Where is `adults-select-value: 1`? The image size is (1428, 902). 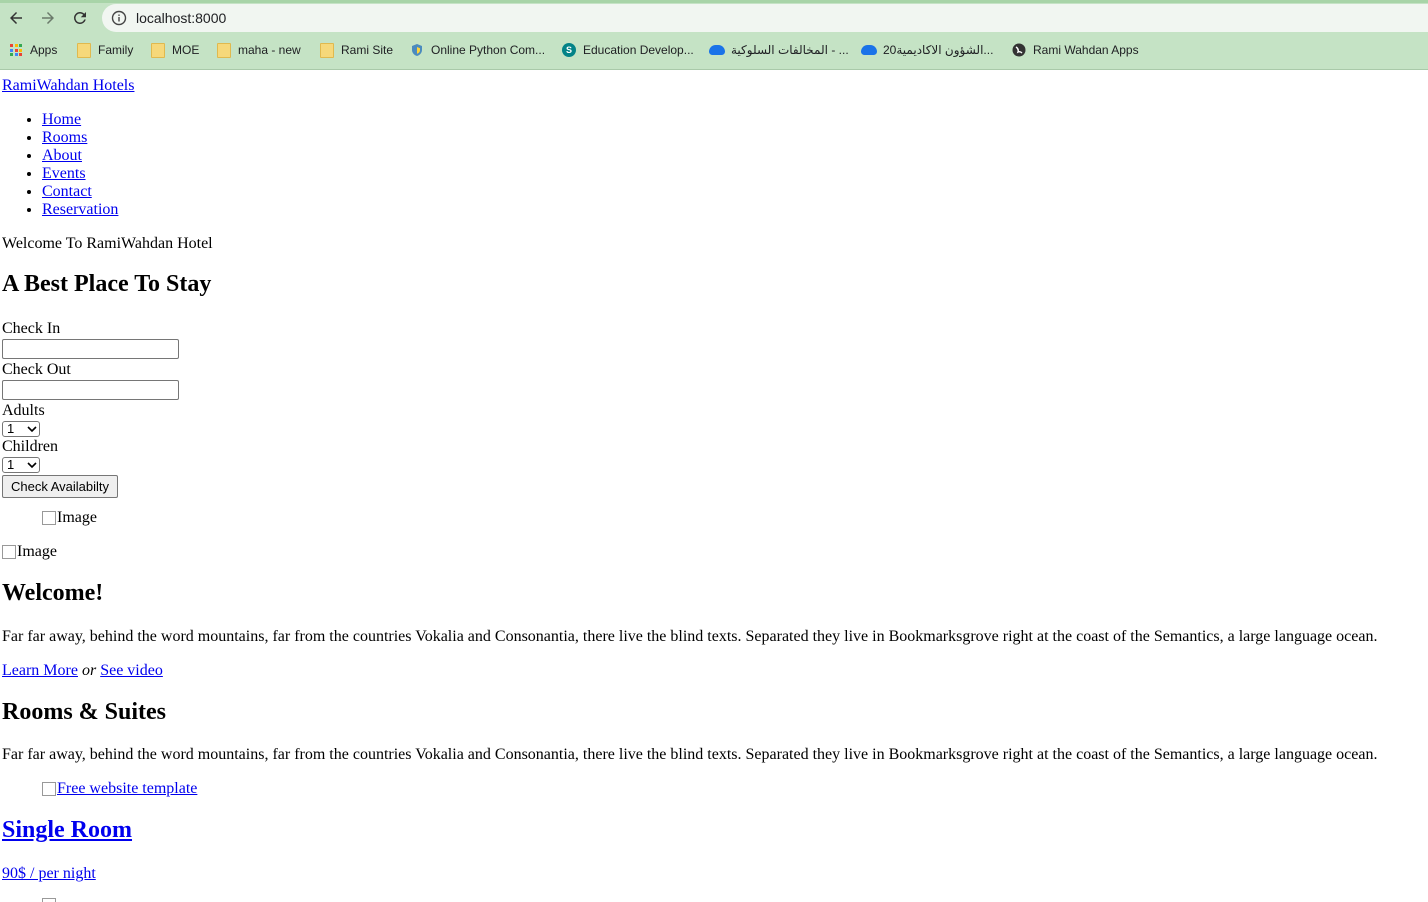 adults-select-value: 1 is located at coordinates (11, 428).